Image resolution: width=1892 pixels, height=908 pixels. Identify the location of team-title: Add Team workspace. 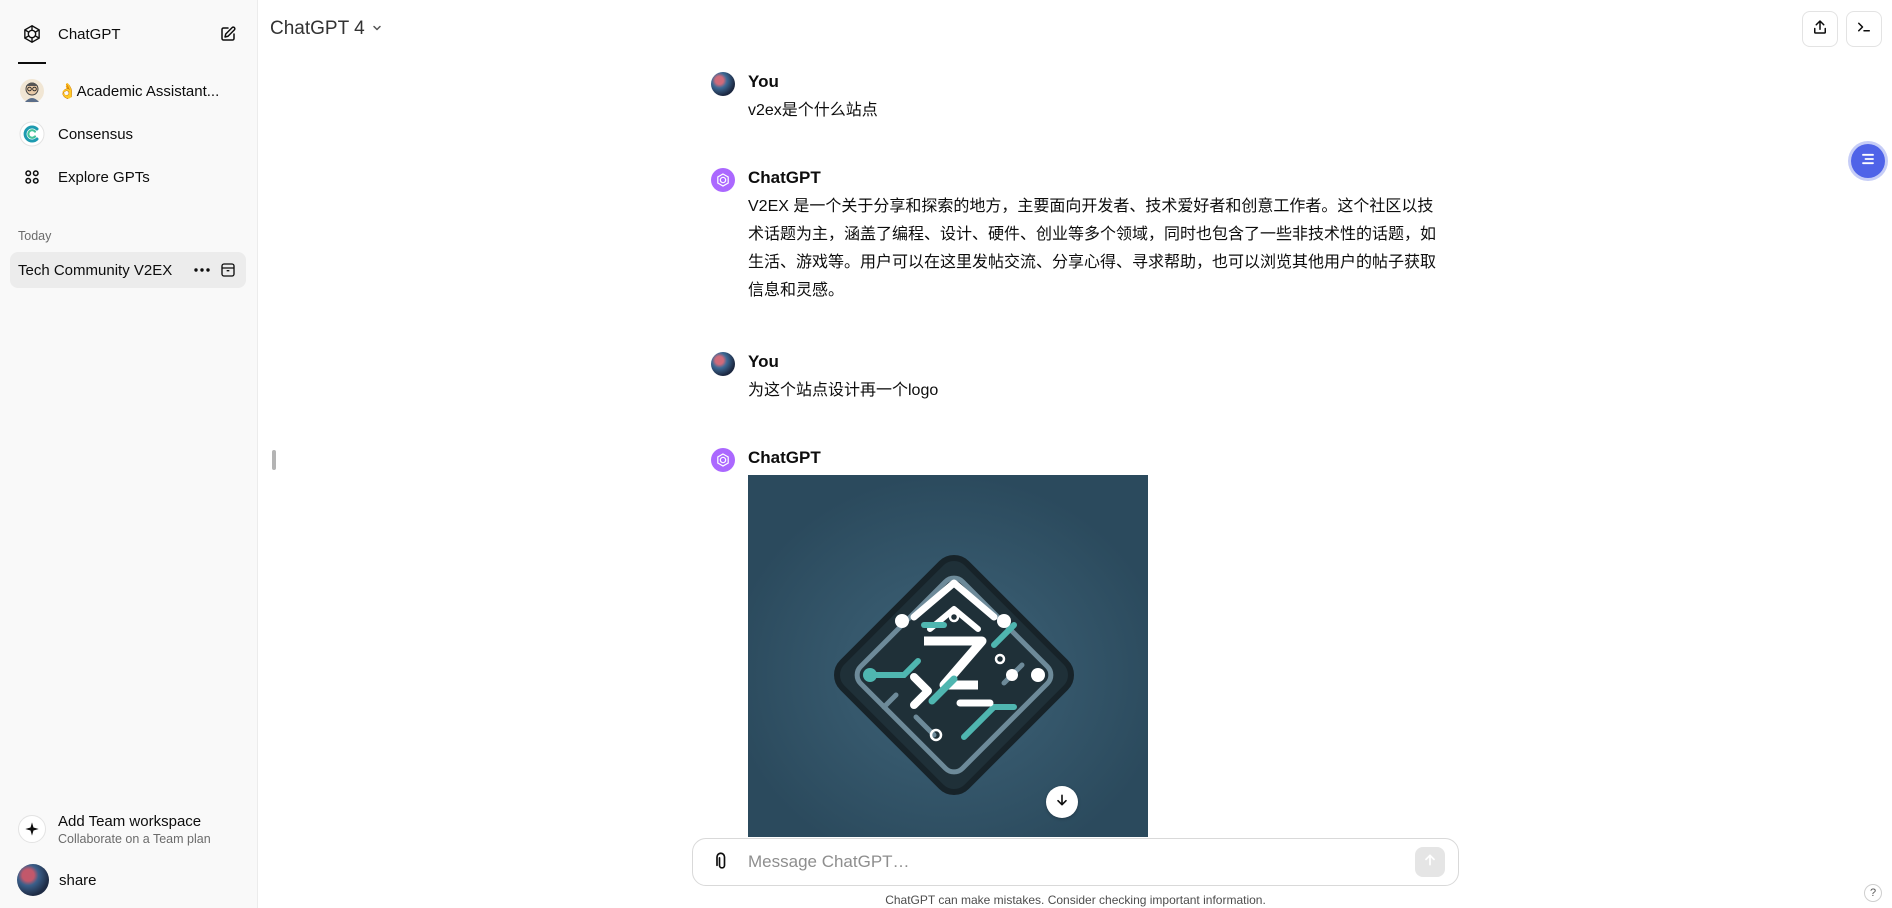
(130, 821).